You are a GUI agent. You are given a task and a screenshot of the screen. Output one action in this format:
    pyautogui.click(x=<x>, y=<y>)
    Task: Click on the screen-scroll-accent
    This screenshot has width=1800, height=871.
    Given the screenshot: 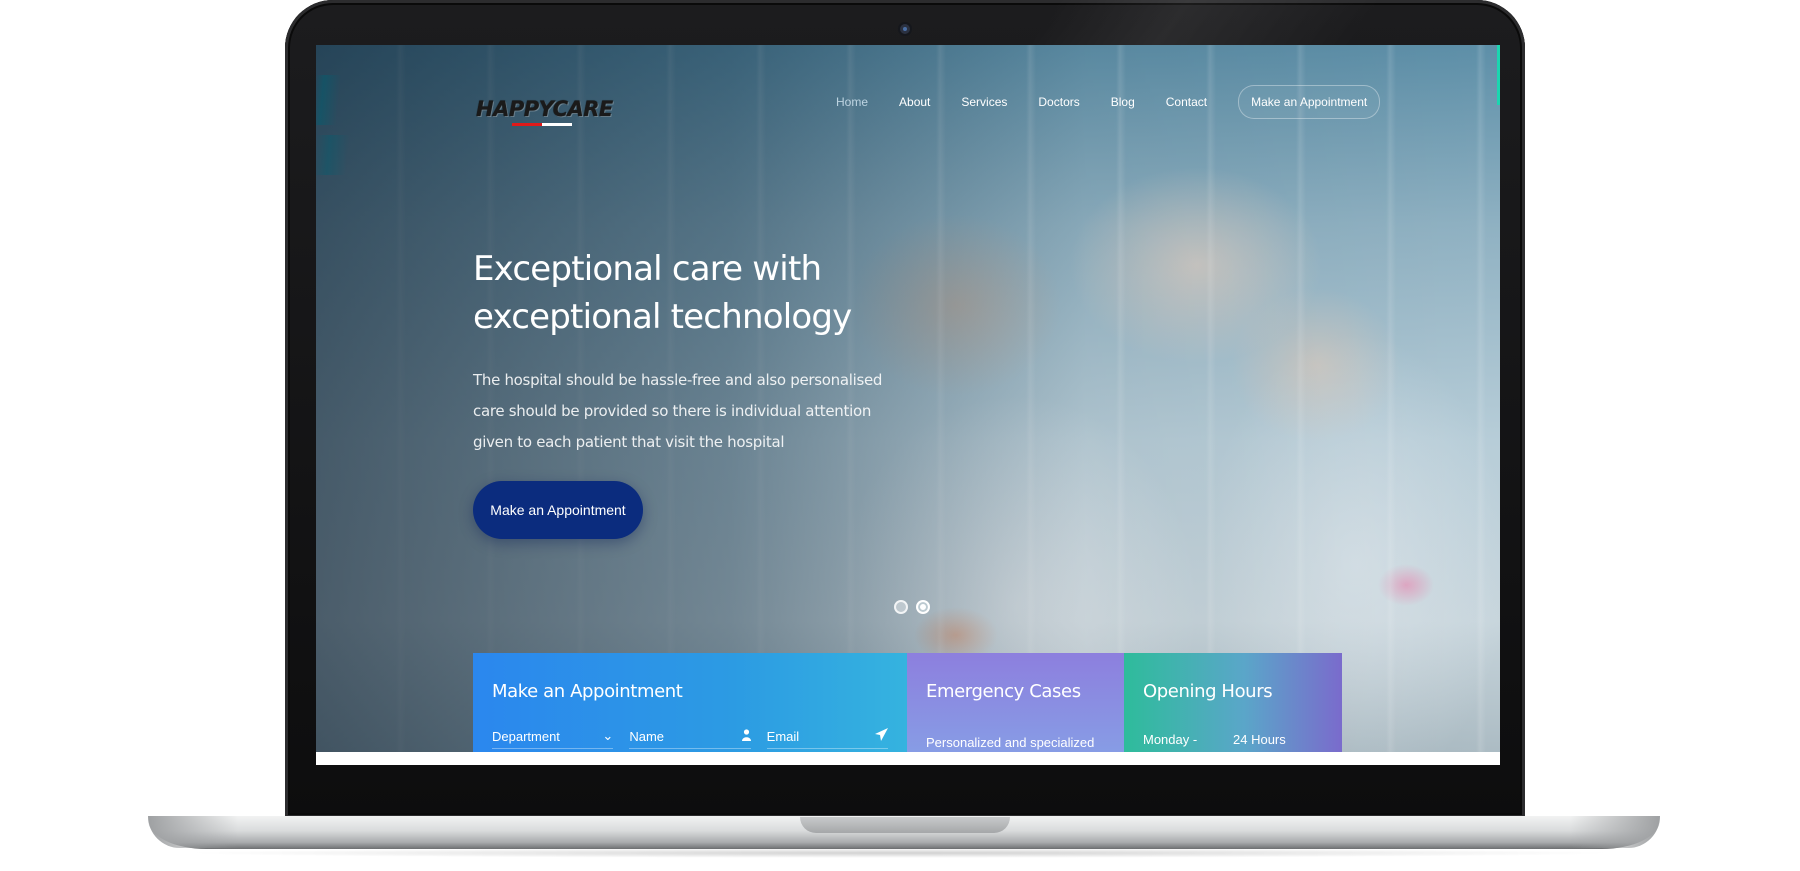 What is the action you would take?
    pyautogui.click(x=1498, y=75)
    